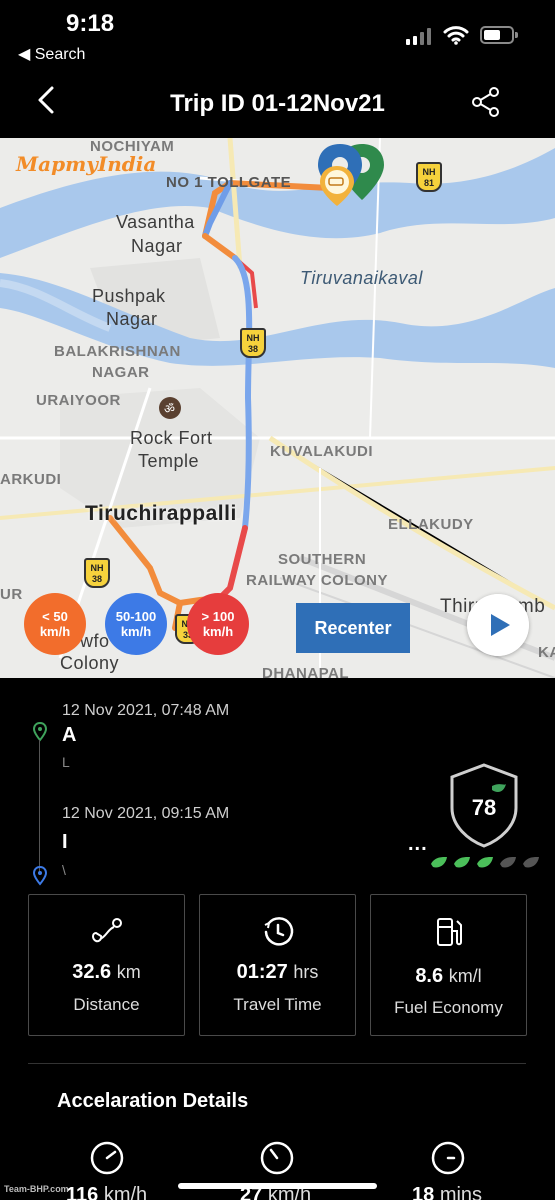 This screenshot has height=1200, width=555. What do you see at coordinates (322, 451) in the screenshot?
I see `map-label-kuvalakudi: KUVALAKUDI` at bounding box center [322, 451].